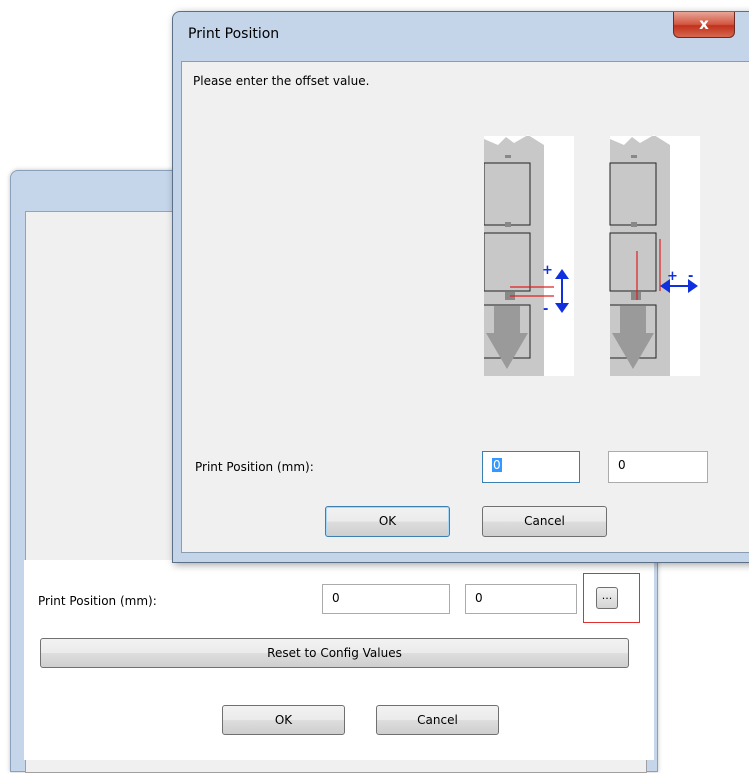 Image resolution: width=749 pixels, height=773 pixels. What do you see at coordinates (521, 599) in the screenshot?
I see `parent-print-position-y-field: 0` at bounding box center [521, 599].